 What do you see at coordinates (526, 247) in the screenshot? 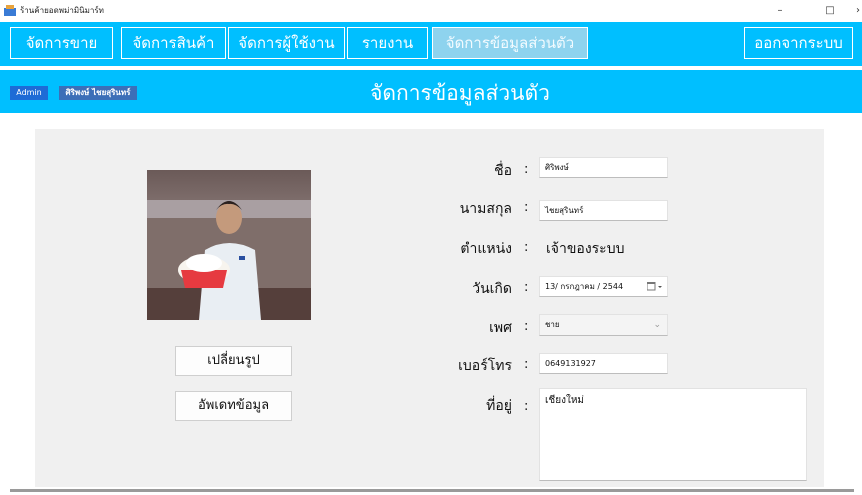
I see `position-colon: :` at bounding box center [526, 247].